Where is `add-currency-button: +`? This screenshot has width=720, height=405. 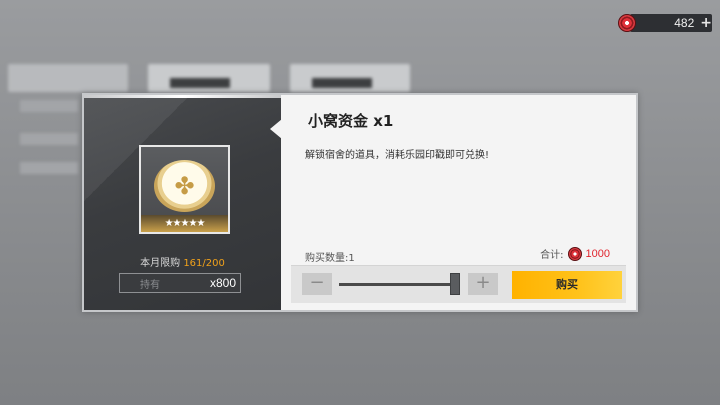 add-currency-button: + is located at coordinates (706, 23).